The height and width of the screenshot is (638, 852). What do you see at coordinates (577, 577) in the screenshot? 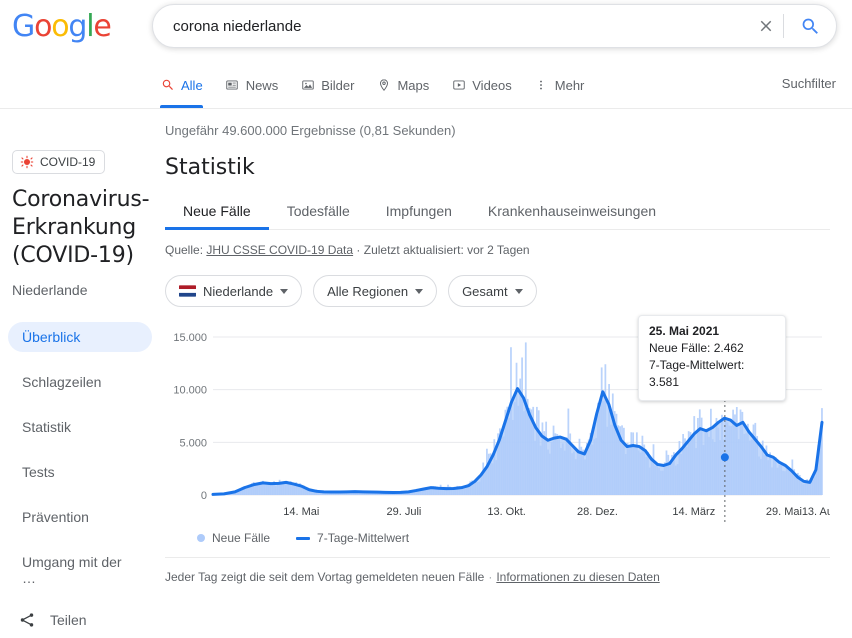
I see `footnote-link: Informationen zu diesen Daten` at bounding box center [577, 577].